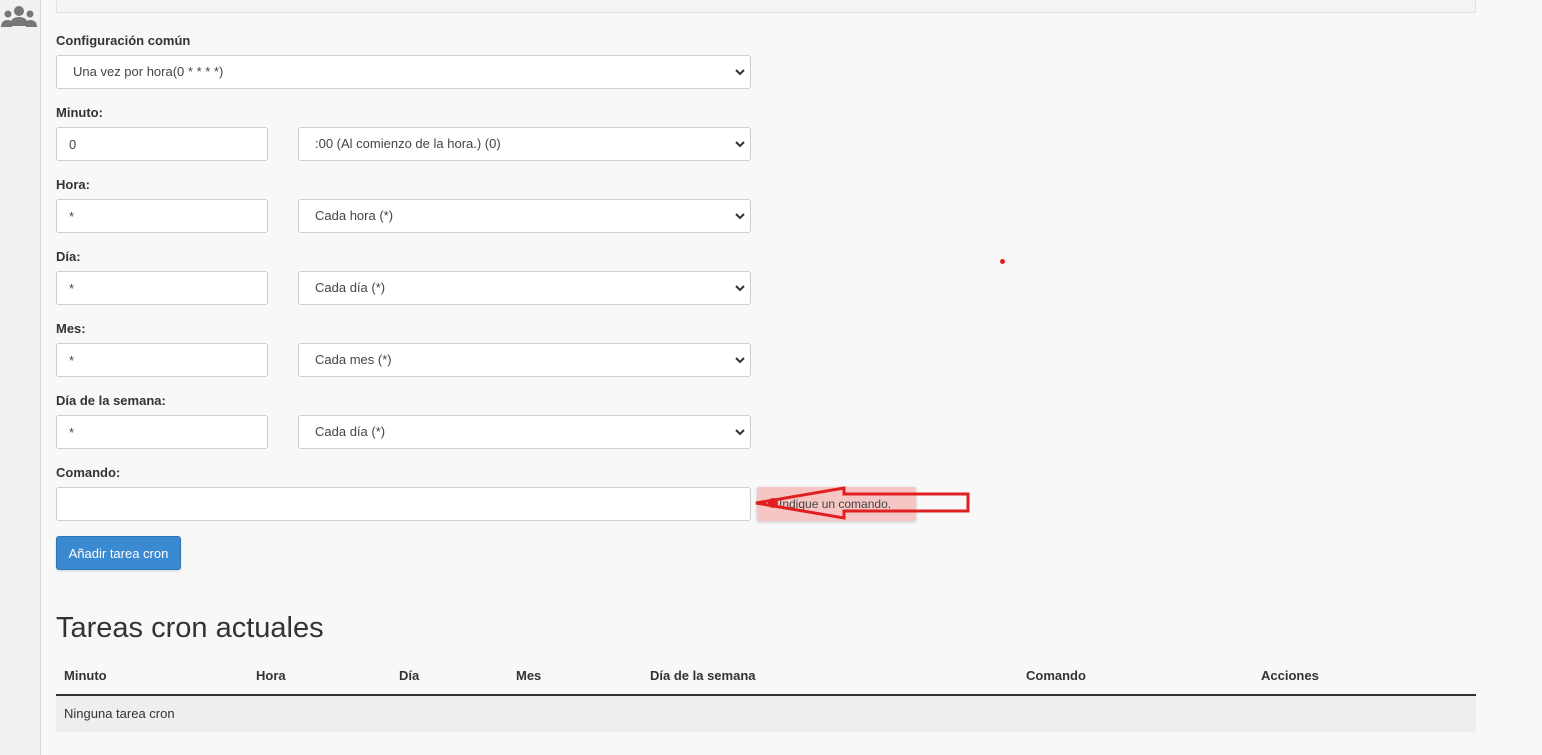 The image size is (1542, 755). I want to click on table-row: Ninguna tarea cron, so click(766, 714).